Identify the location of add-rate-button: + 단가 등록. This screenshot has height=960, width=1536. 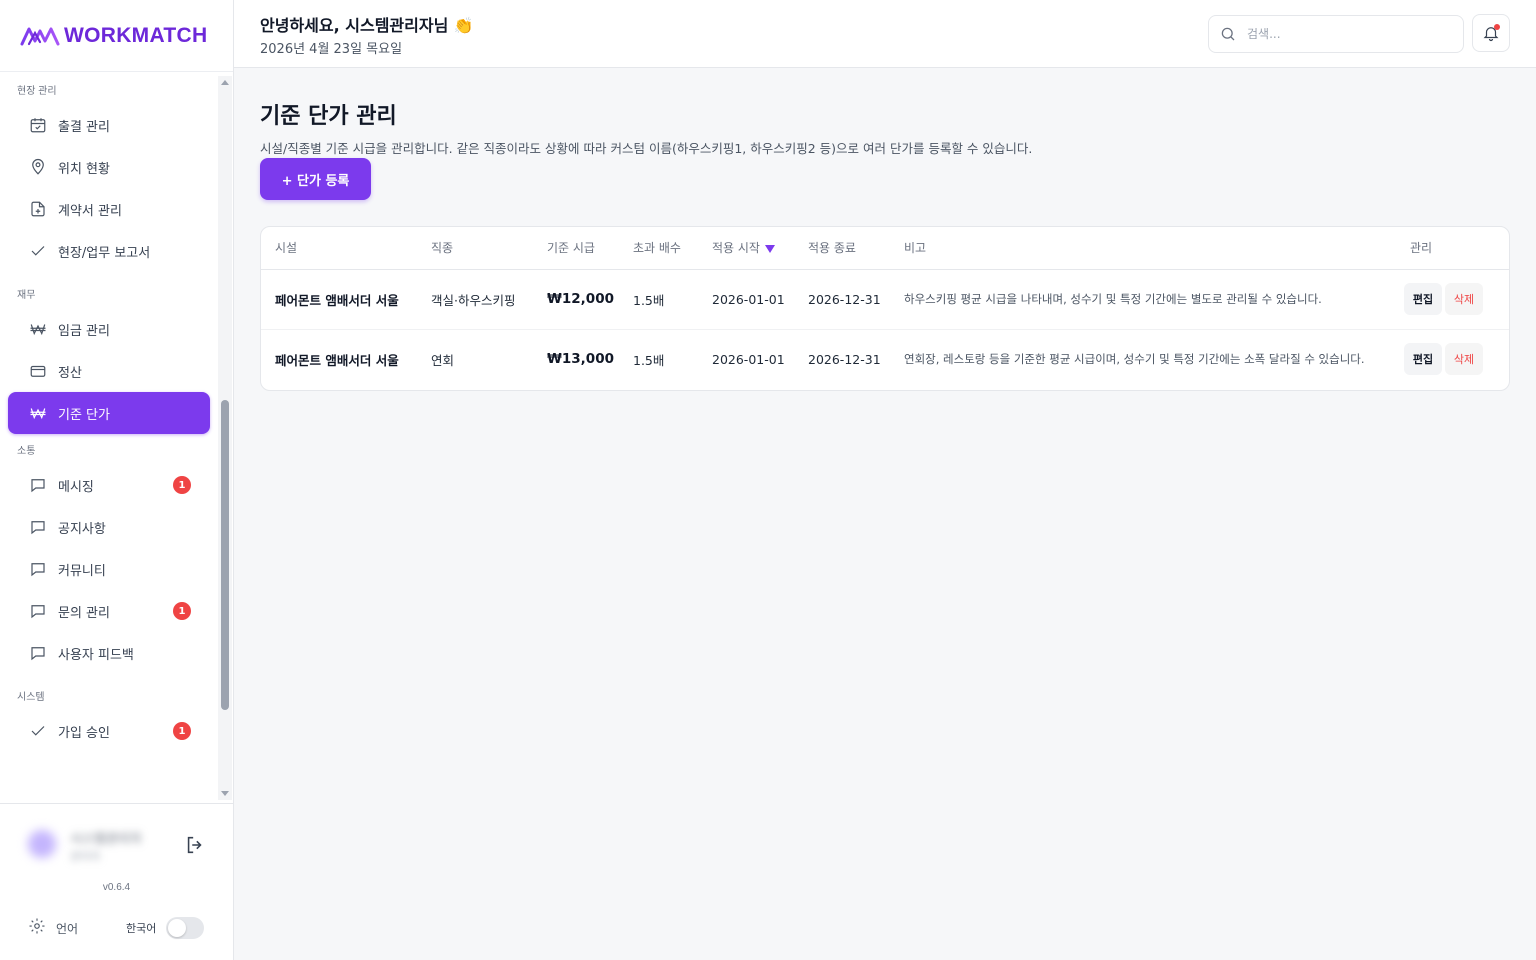
(315, 179).